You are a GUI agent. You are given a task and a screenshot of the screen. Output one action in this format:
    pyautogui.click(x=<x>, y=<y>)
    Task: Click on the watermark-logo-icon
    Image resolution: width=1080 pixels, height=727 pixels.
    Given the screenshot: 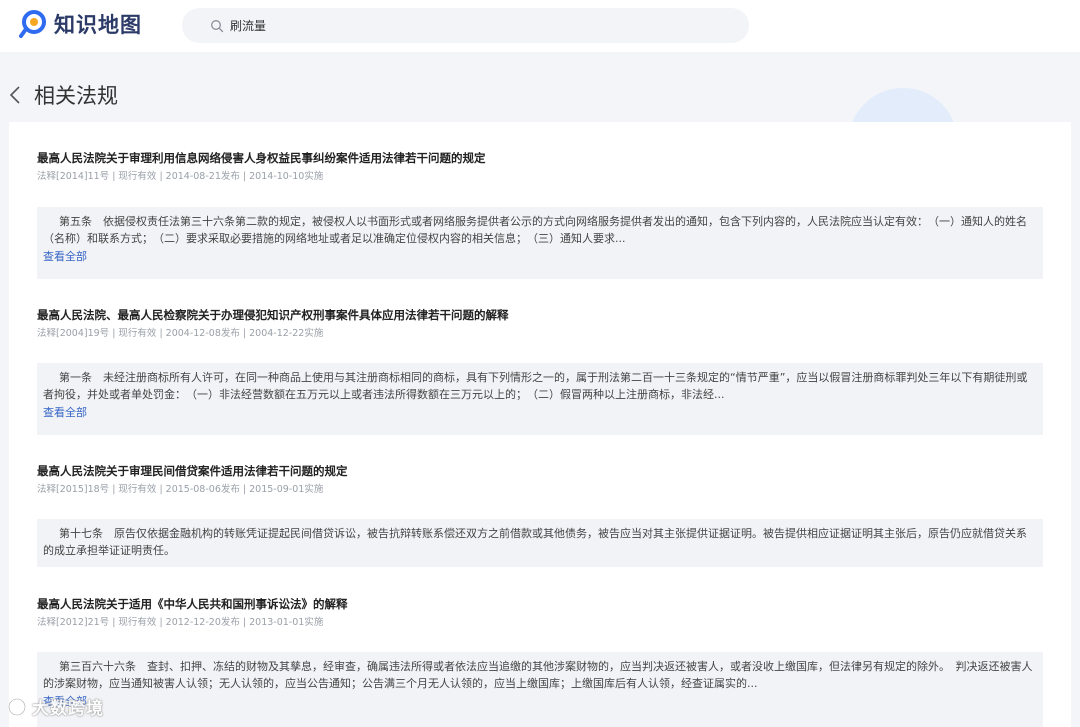 What is the action you would take?
    pyautogui.click(x=17, y=706)
    